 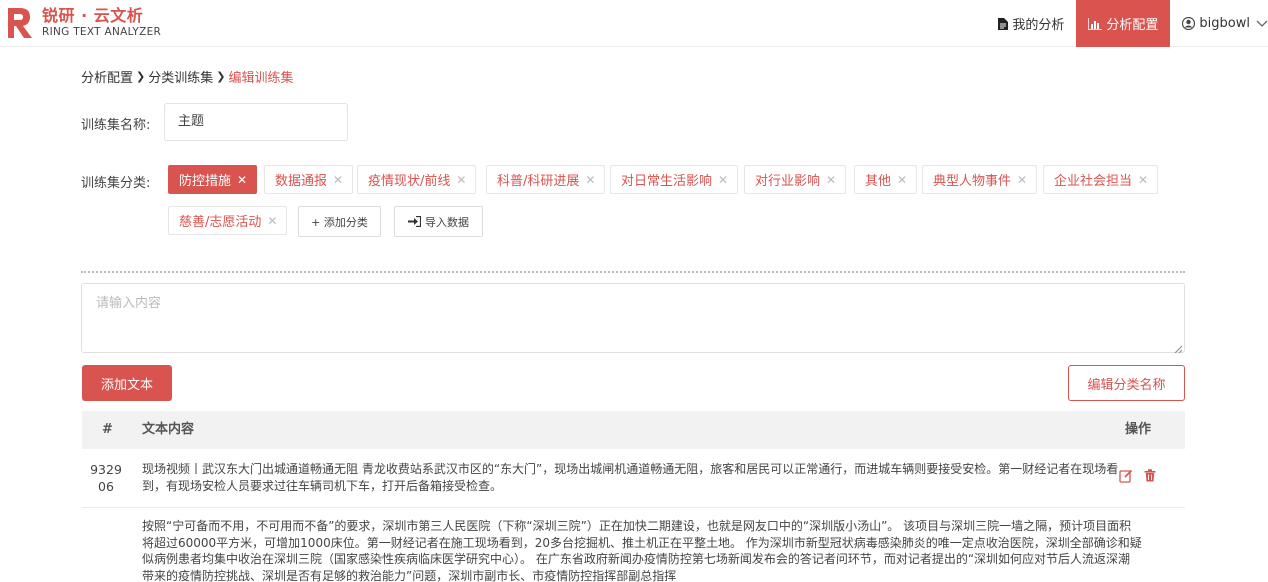 I want to click on column-header-actions: 操作, so click(x=1138, y=429).